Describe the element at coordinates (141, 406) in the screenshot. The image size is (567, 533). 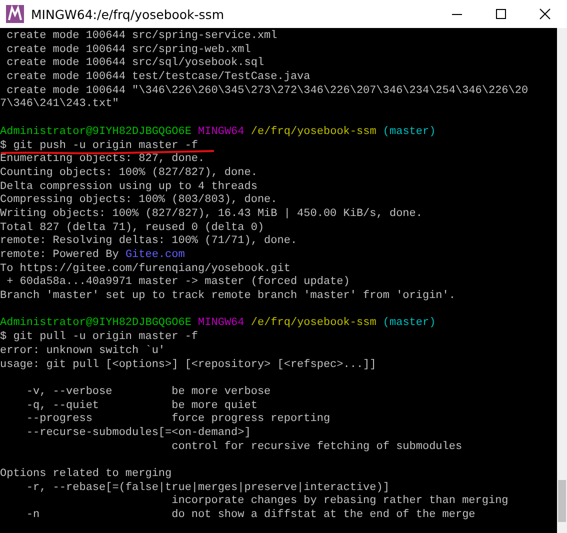
I see `terminal-line: -q, --quiet be more quiet` at that location.